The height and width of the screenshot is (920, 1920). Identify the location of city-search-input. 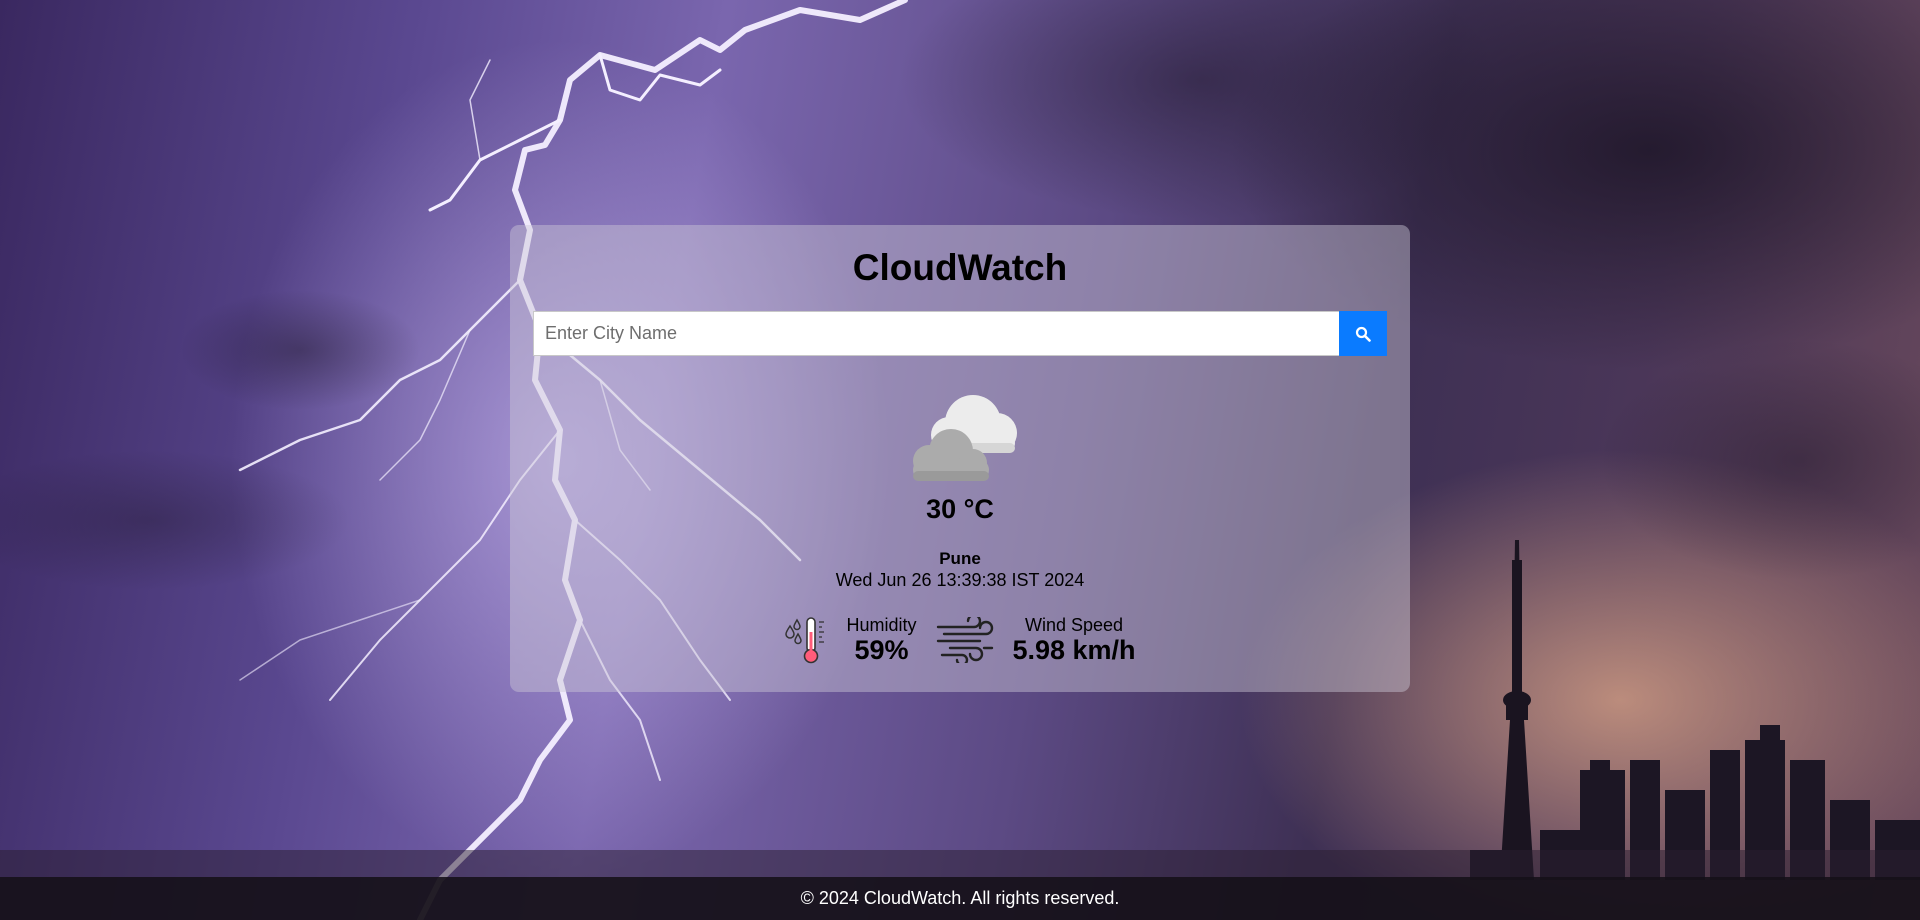
(936, 333).